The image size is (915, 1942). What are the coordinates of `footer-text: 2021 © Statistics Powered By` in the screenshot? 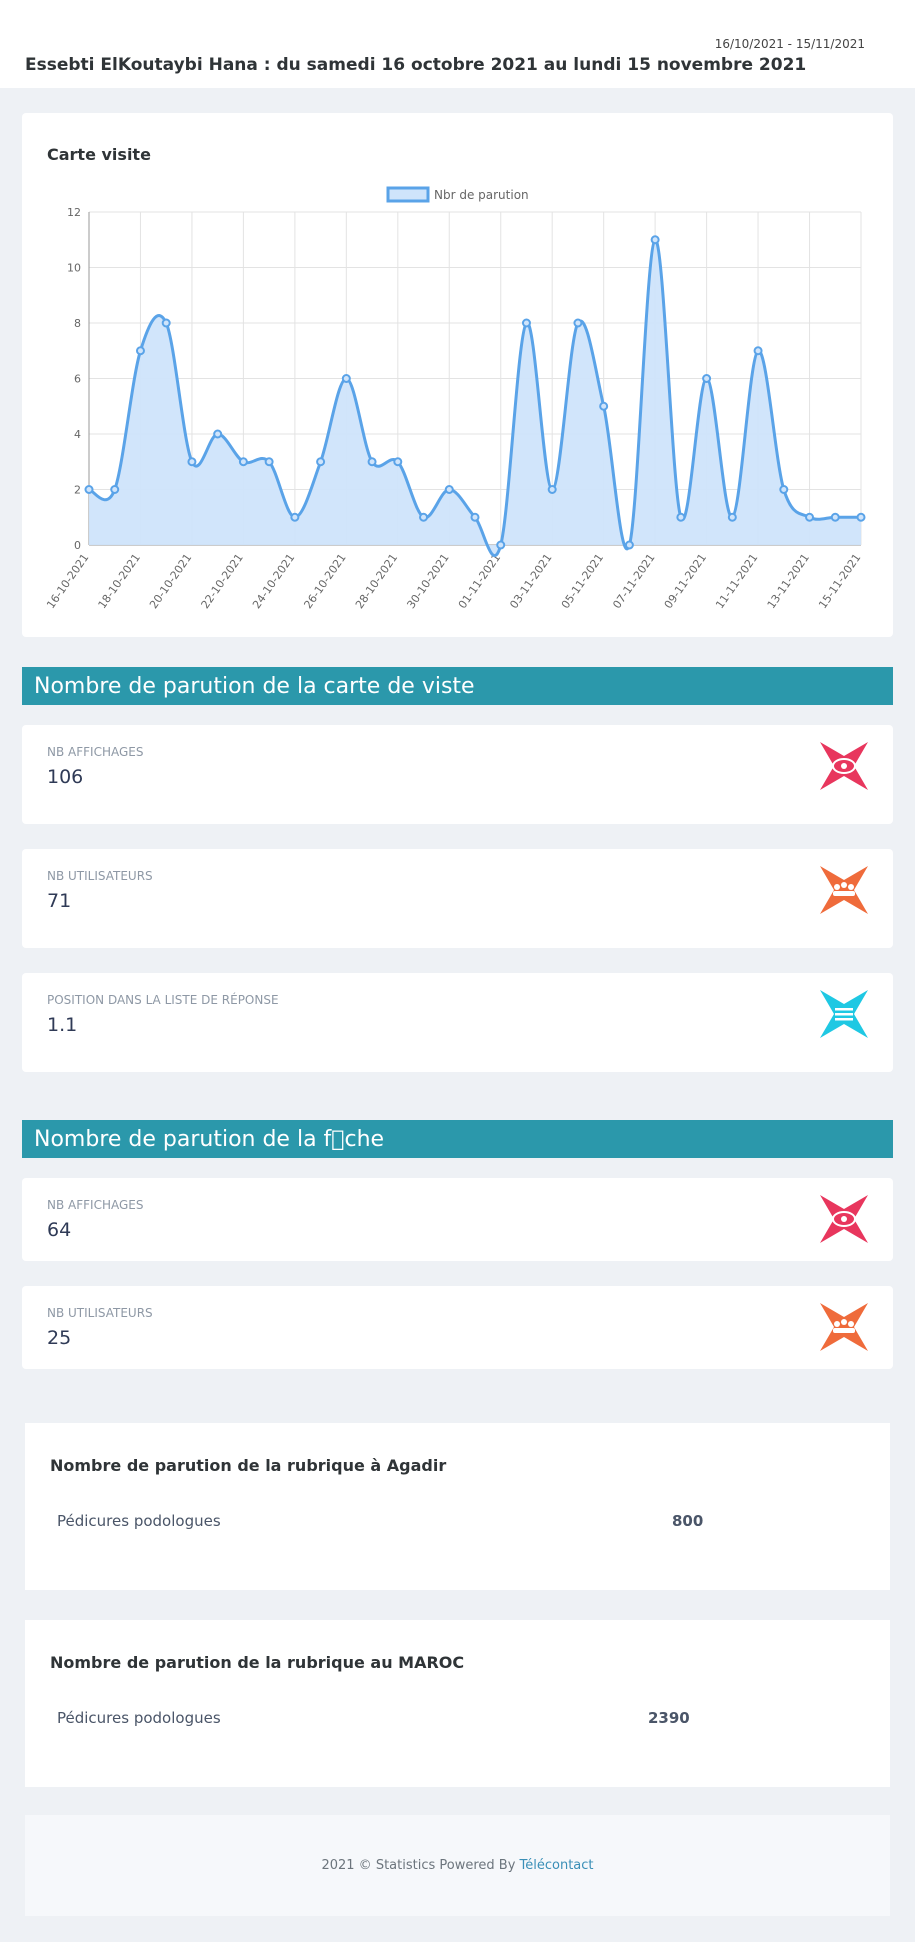 It's located at (420, 1865).